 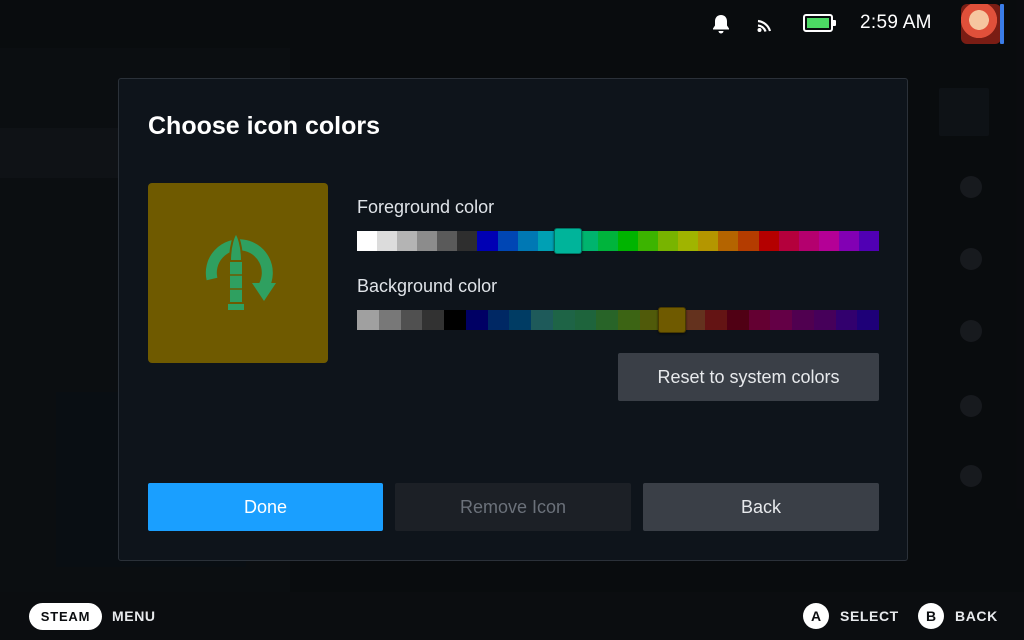 What do you see at coordinates (426, 207) in the screenshot?
I see `foreground-color-label: Foreground color` at bounding box center [426, 207].